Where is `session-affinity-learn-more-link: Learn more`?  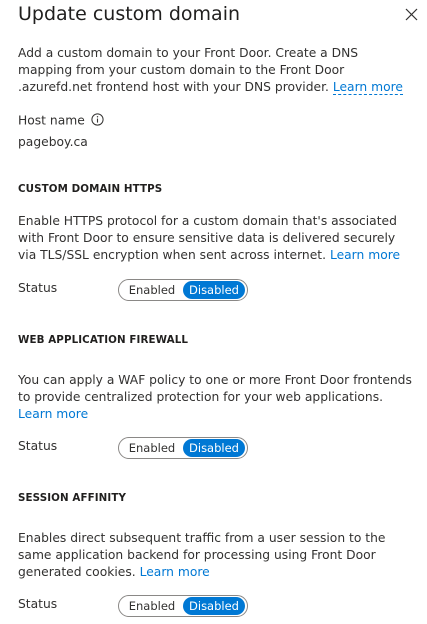 session-affinity-learn-more-link: Learn more is located at coordinates (175, 572).